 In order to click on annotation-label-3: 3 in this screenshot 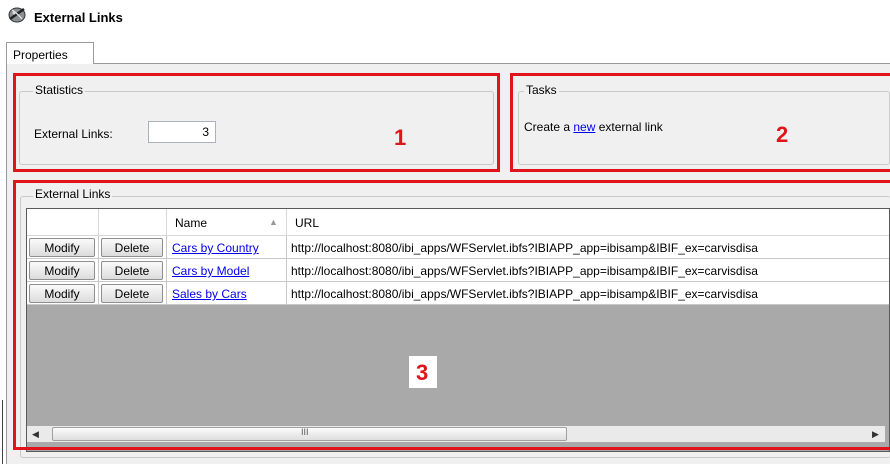, I will do `click(422, 372)`.